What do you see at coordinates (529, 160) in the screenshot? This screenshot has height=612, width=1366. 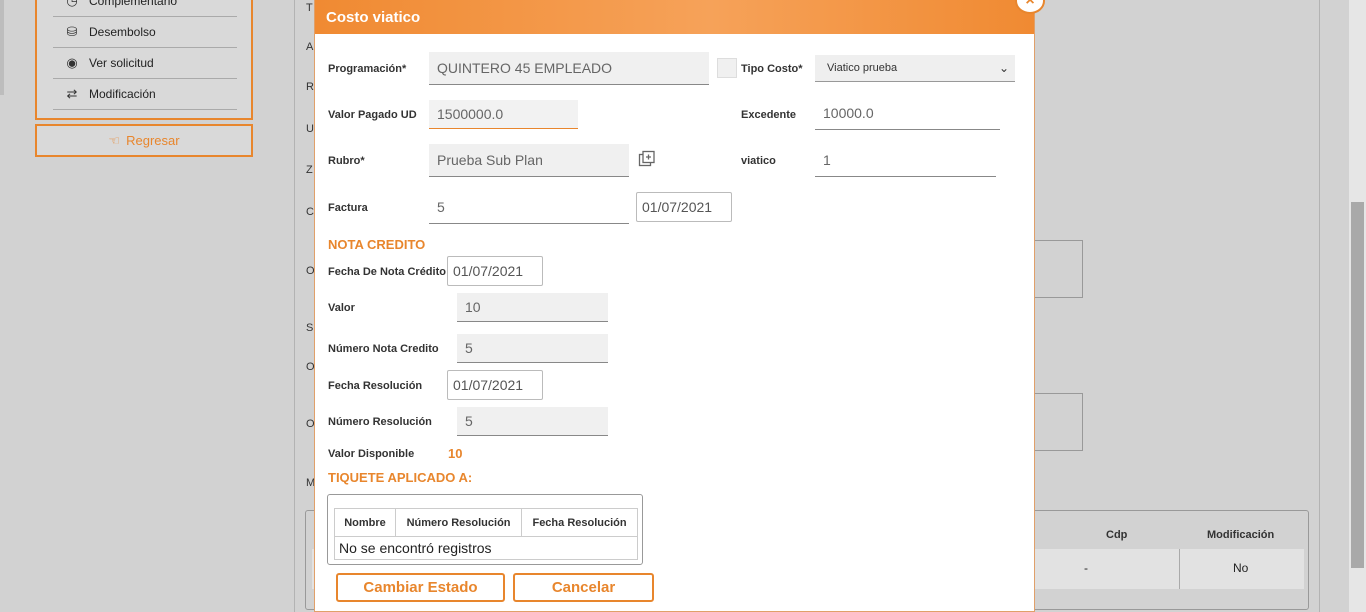 I see `rubro-input: Prueba Sub Plan` at bounding box center [529, 160].